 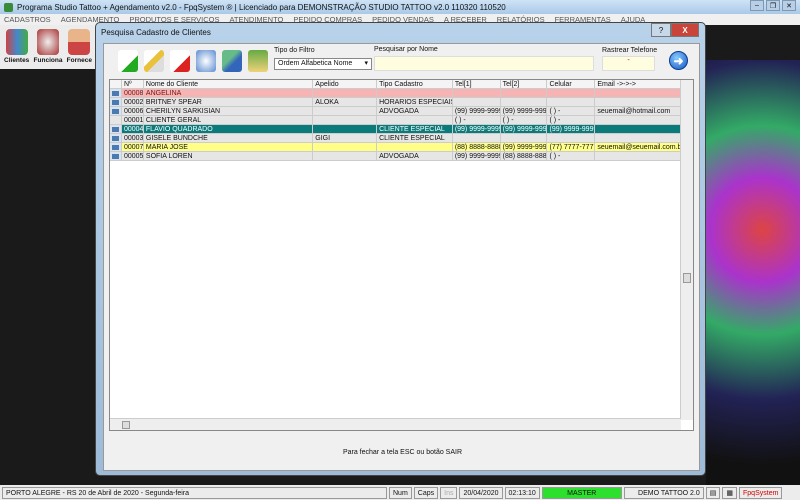 What do you see at coordinates (228, 156) in the screenshot?
I see `table-cell: SOFIA LOREN` at bounding box center [228, 156].